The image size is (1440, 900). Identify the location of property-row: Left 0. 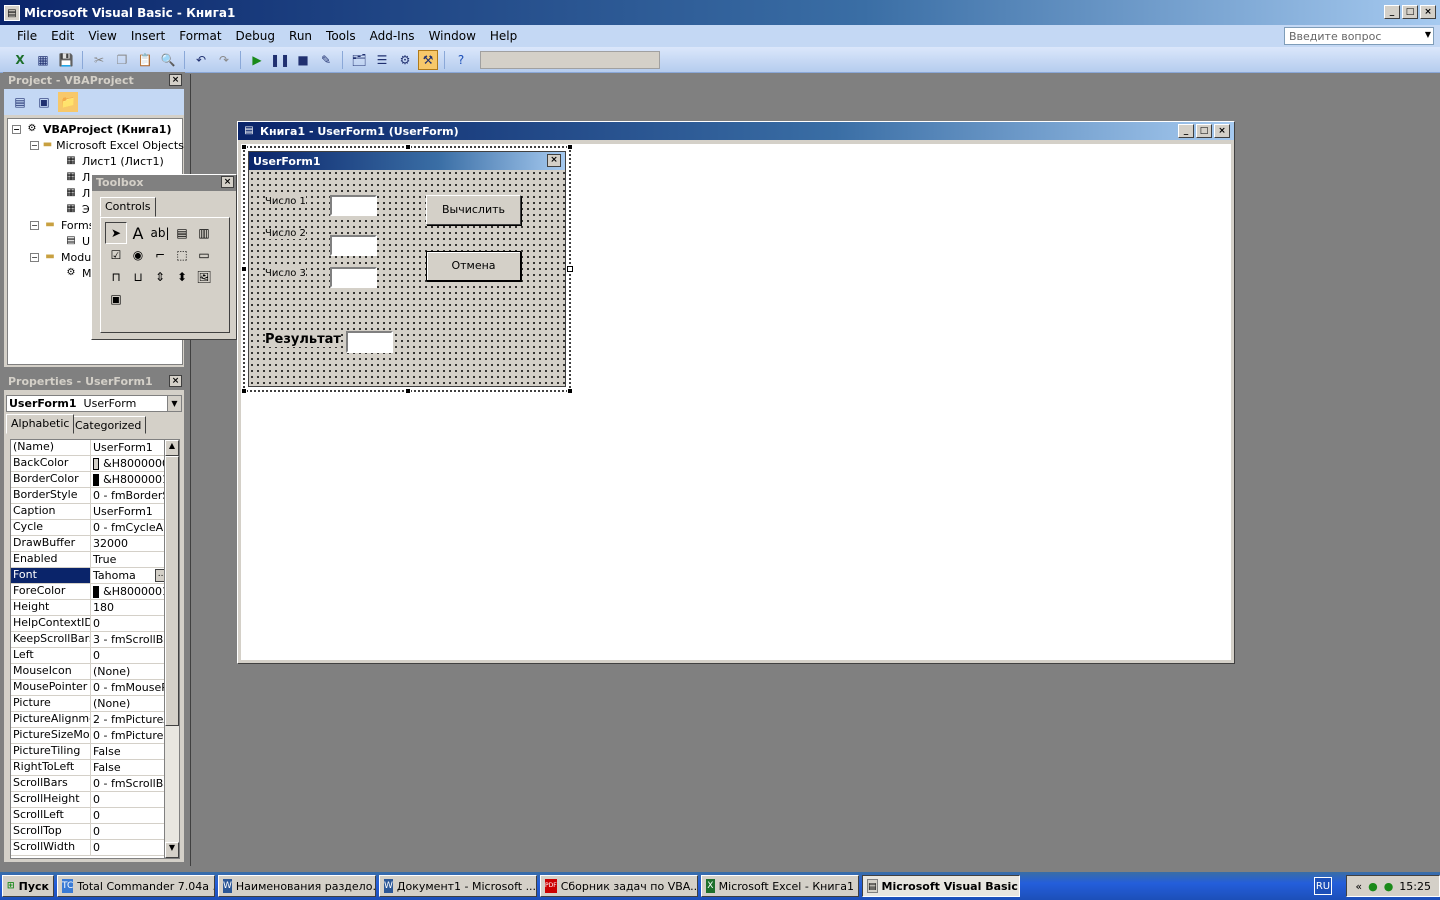
(90, 656).